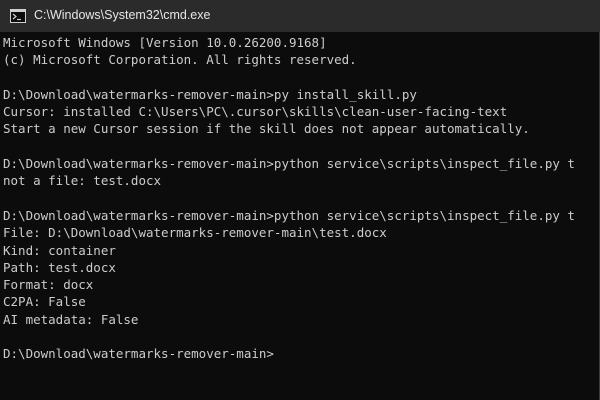 This screenshot has height=400, width=600. Describe the element at coordinates (82, 181) in the screenshot. I see `console-line: not a file: test.docx` at that location.